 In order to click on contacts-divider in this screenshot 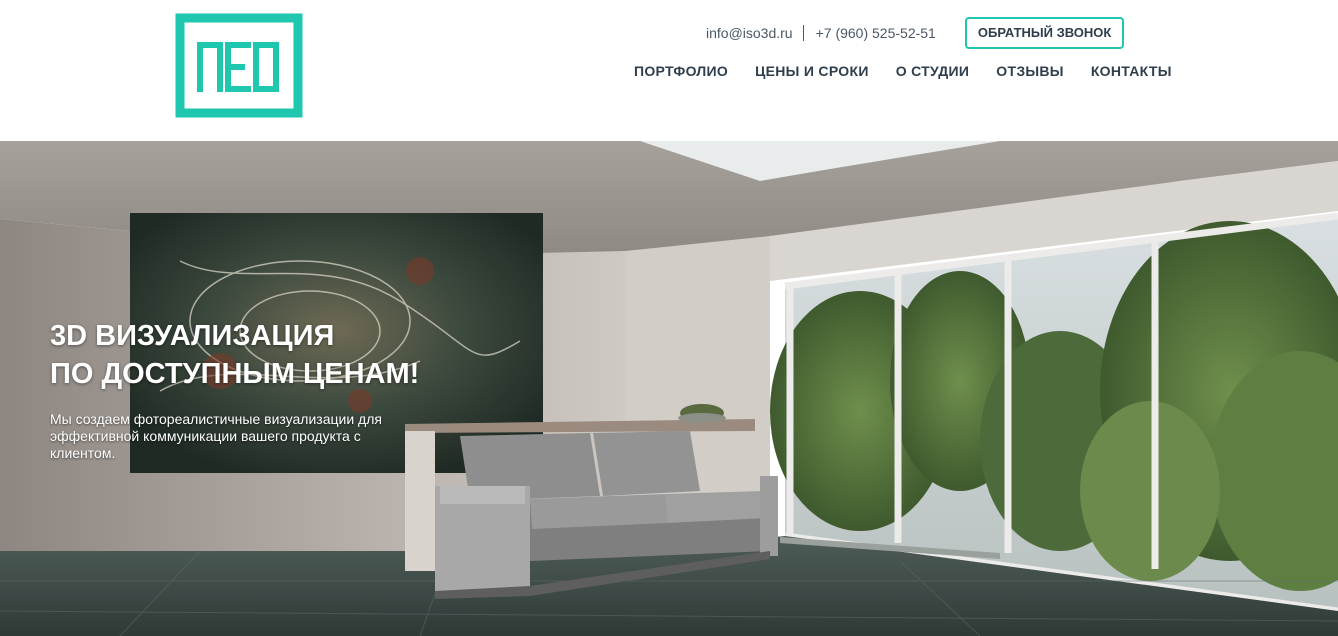, I will do `click(803, 33)`.